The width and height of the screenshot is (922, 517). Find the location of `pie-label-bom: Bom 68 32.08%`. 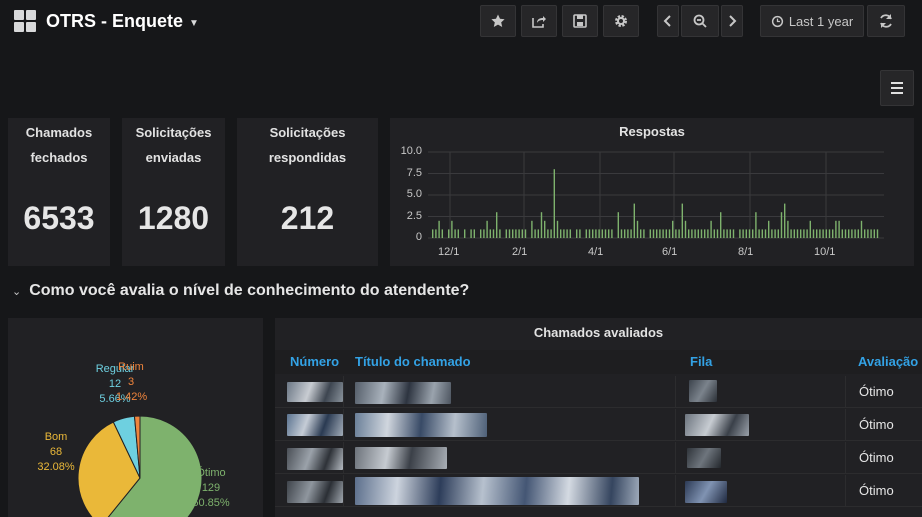

pie-label-bom: Bom 68 32.08% is located at coordinates (56, 452).